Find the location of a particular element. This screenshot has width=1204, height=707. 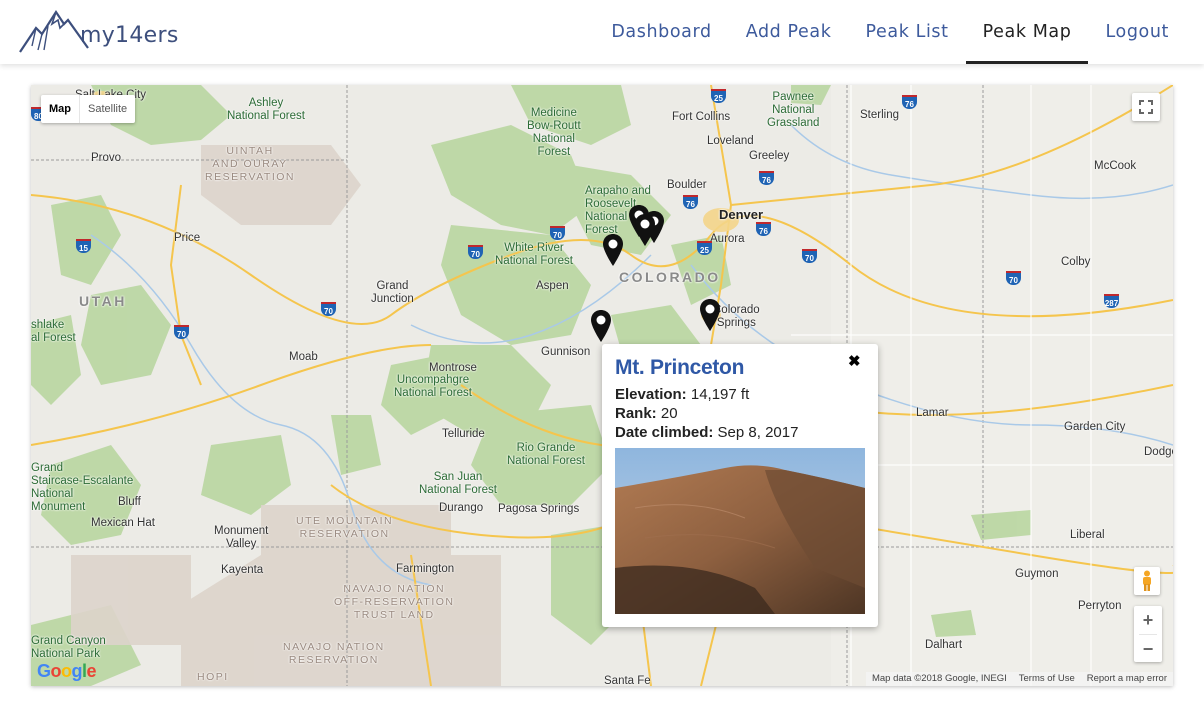

map-label-boulder: Boulder is located at coordinates (687, 185).